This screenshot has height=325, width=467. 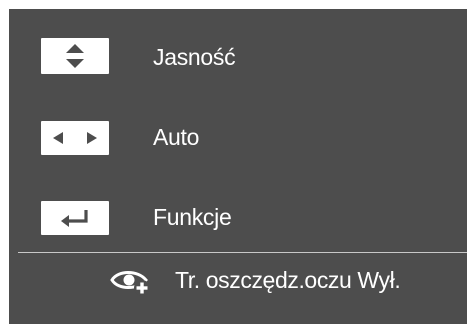 I want to click on divider, so click(x=242, y=252).